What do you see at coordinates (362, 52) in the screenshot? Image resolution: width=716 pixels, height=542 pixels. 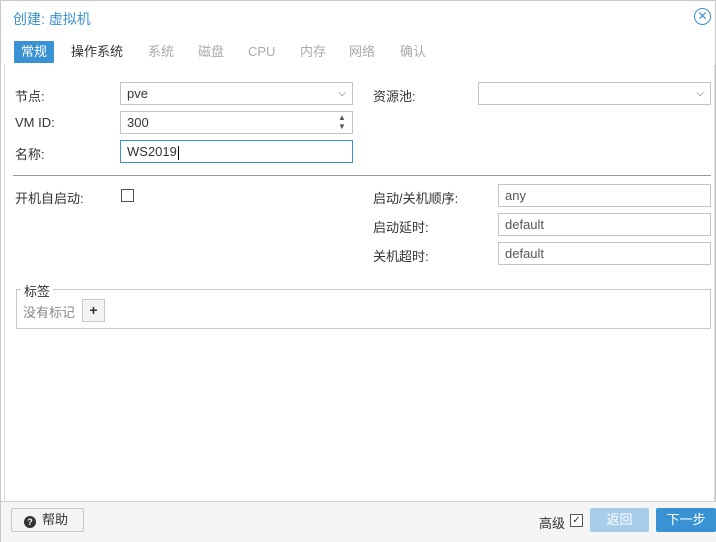 I see `tab-network: 网络` at bounding box center [362, 52].